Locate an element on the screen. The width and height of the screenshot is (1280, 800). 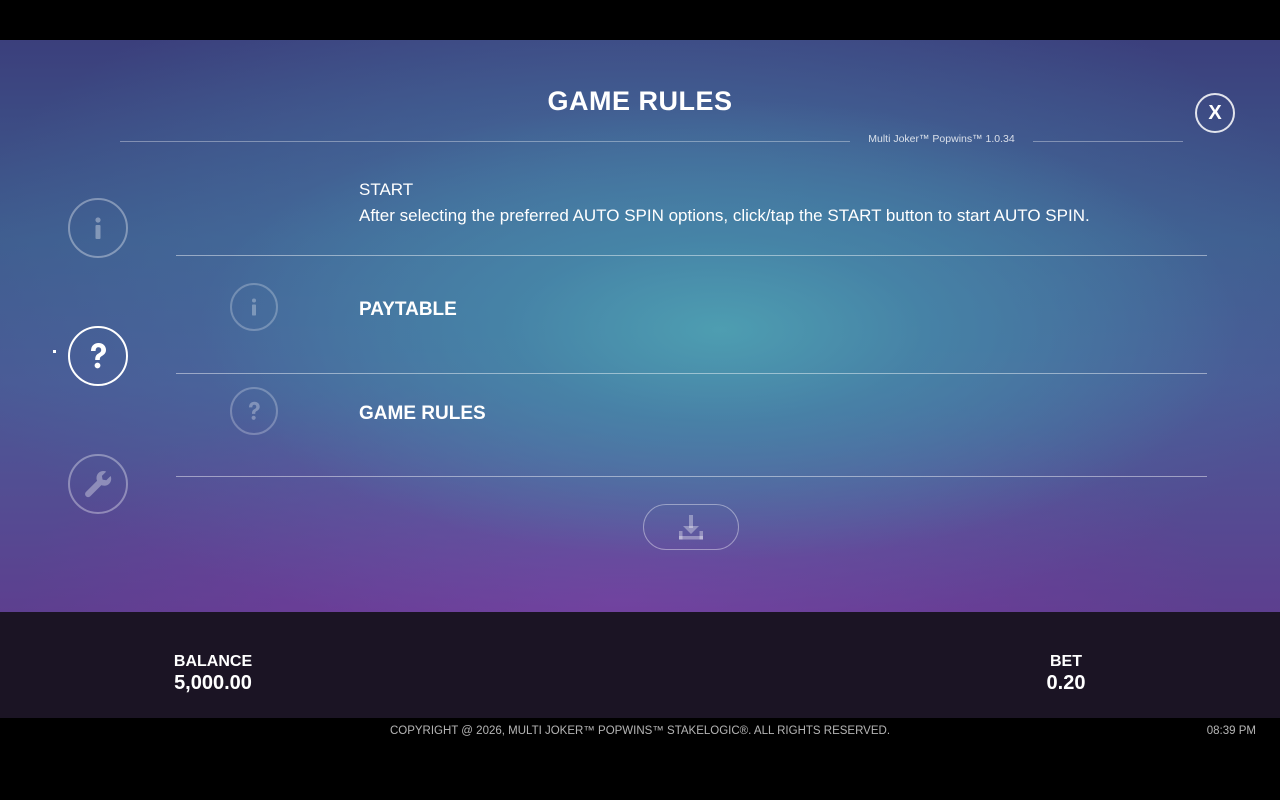
version-label: Multi Joker™ Popwins™ 1.0.34 is located at coordinates (941, 139).